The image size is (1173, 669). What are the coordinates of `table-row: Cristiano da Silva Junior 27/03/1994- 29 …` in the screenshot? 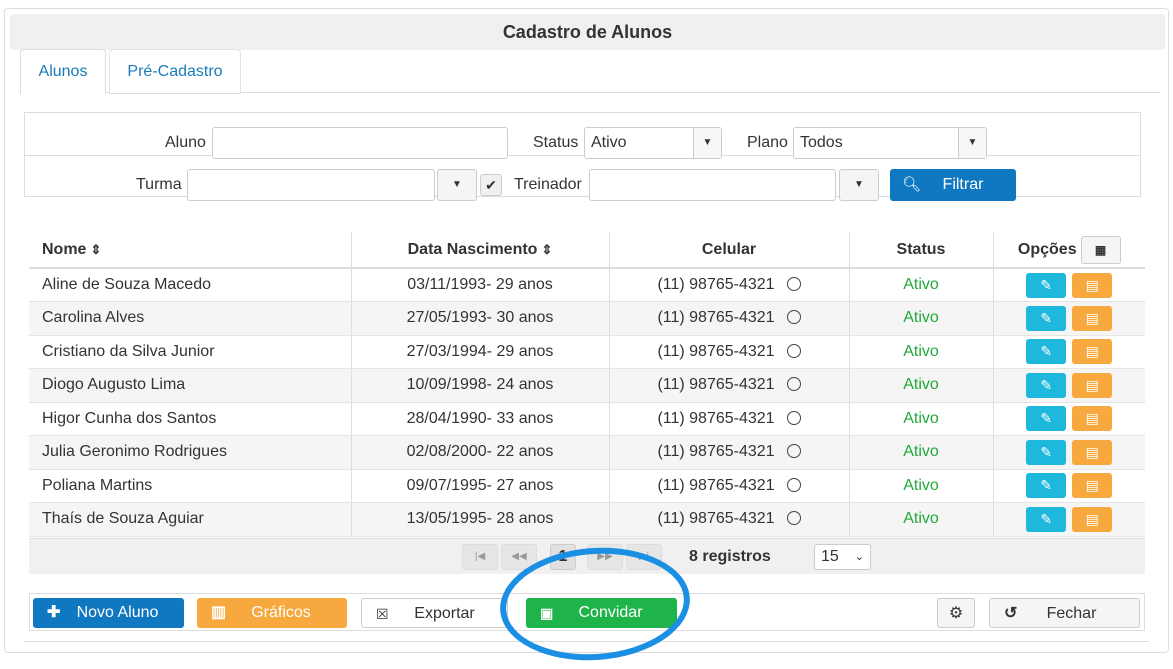 It's located at (587, 352).